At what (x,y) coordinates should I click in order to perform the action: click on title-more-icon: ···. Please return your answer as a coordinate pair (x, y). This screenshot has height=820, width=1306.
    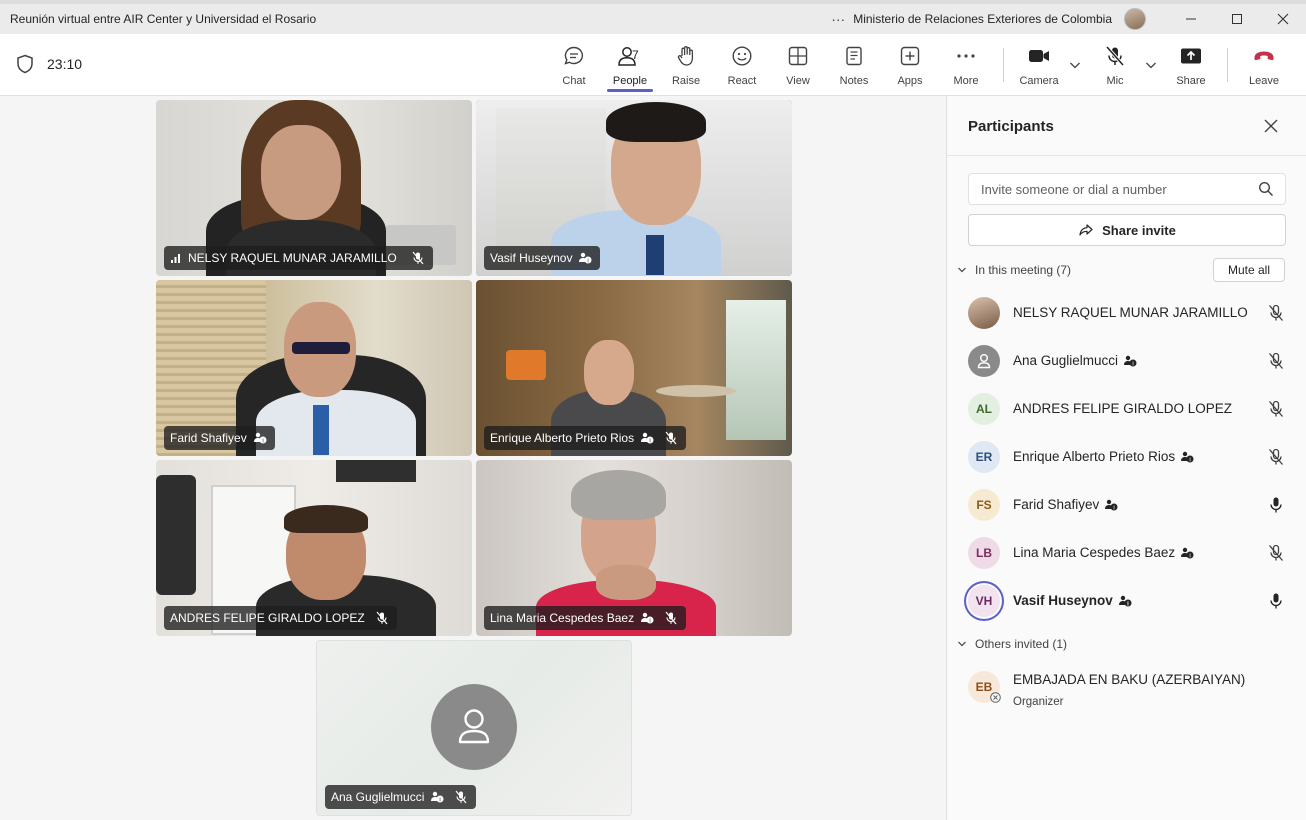
    Looking at the image, I should click on (838, 19).